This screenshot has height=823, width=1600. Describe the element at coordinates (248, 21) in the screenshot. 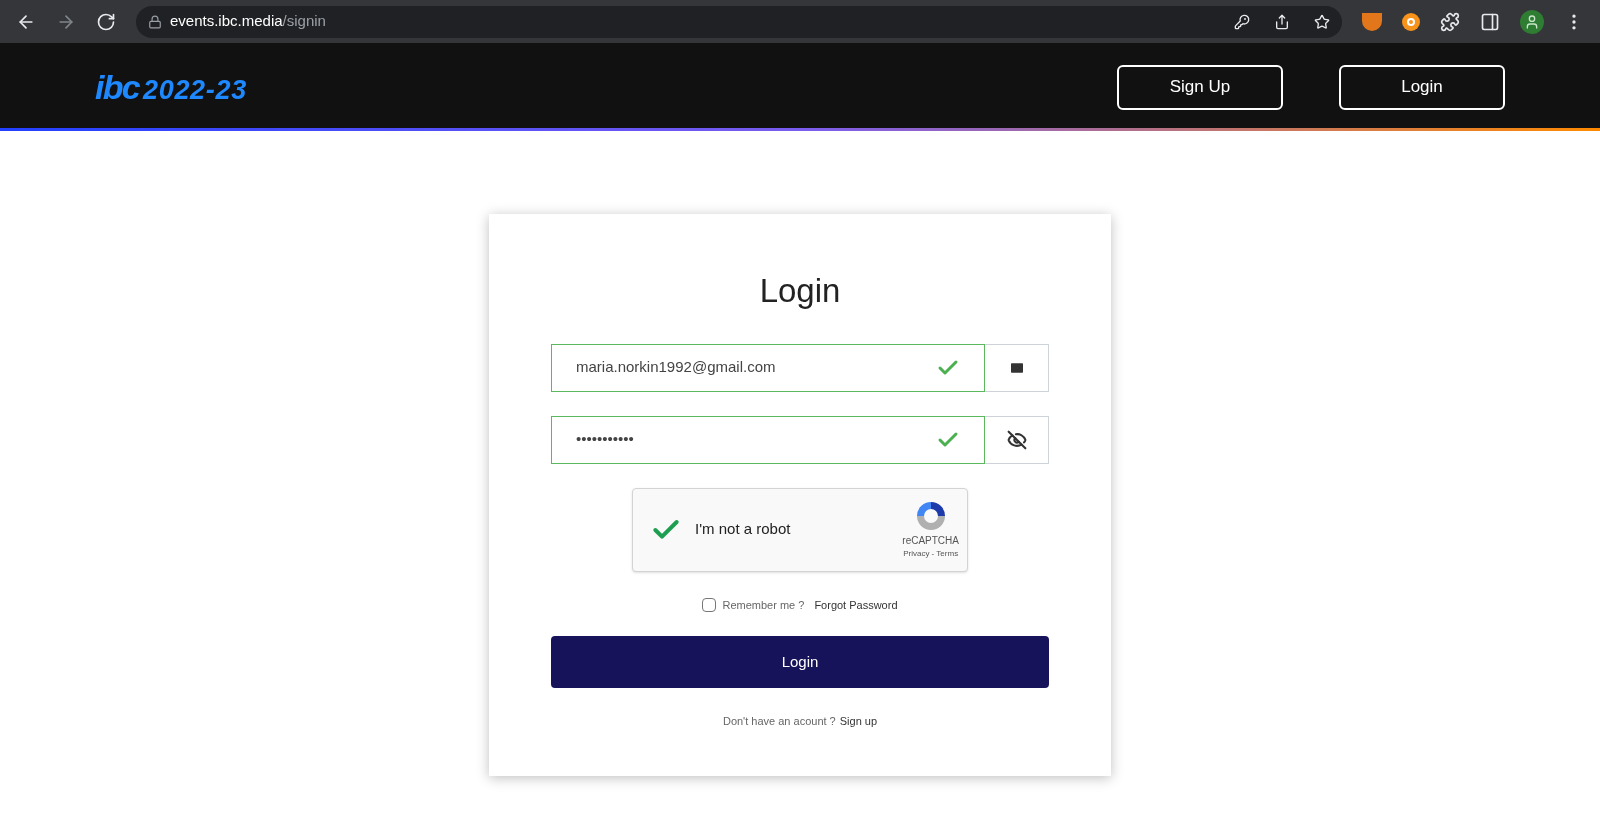

I see `url-text: events.ibc.media/signin` at that location.